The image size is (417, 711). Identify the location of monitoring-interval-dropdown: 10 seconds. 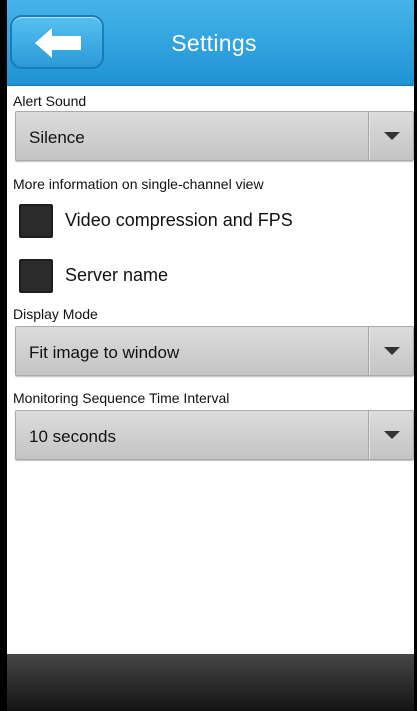
(214, 435).